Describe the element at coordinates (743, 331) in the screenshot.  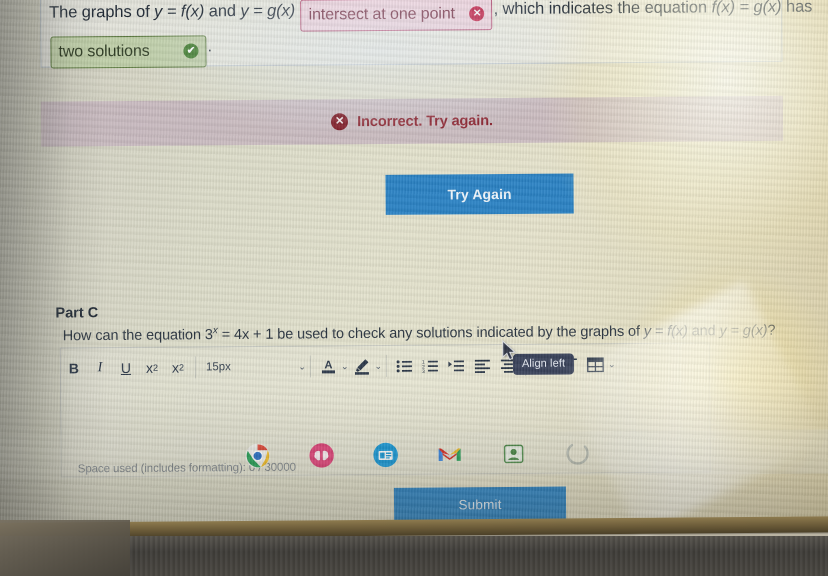
I see `question-equation-y-gx: y = g(x)` at that location.